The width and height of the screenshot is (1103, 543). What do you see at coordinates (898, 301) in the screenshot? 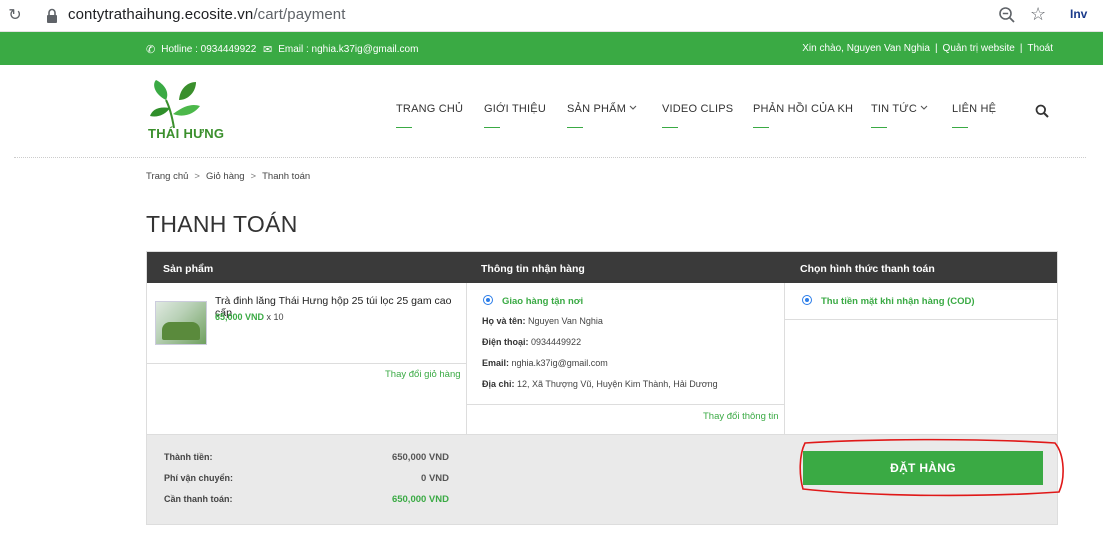
I see `payment-option-label: Thu tiền mặt khi nhận hàng (COD)` at bounding box center [898, 301].